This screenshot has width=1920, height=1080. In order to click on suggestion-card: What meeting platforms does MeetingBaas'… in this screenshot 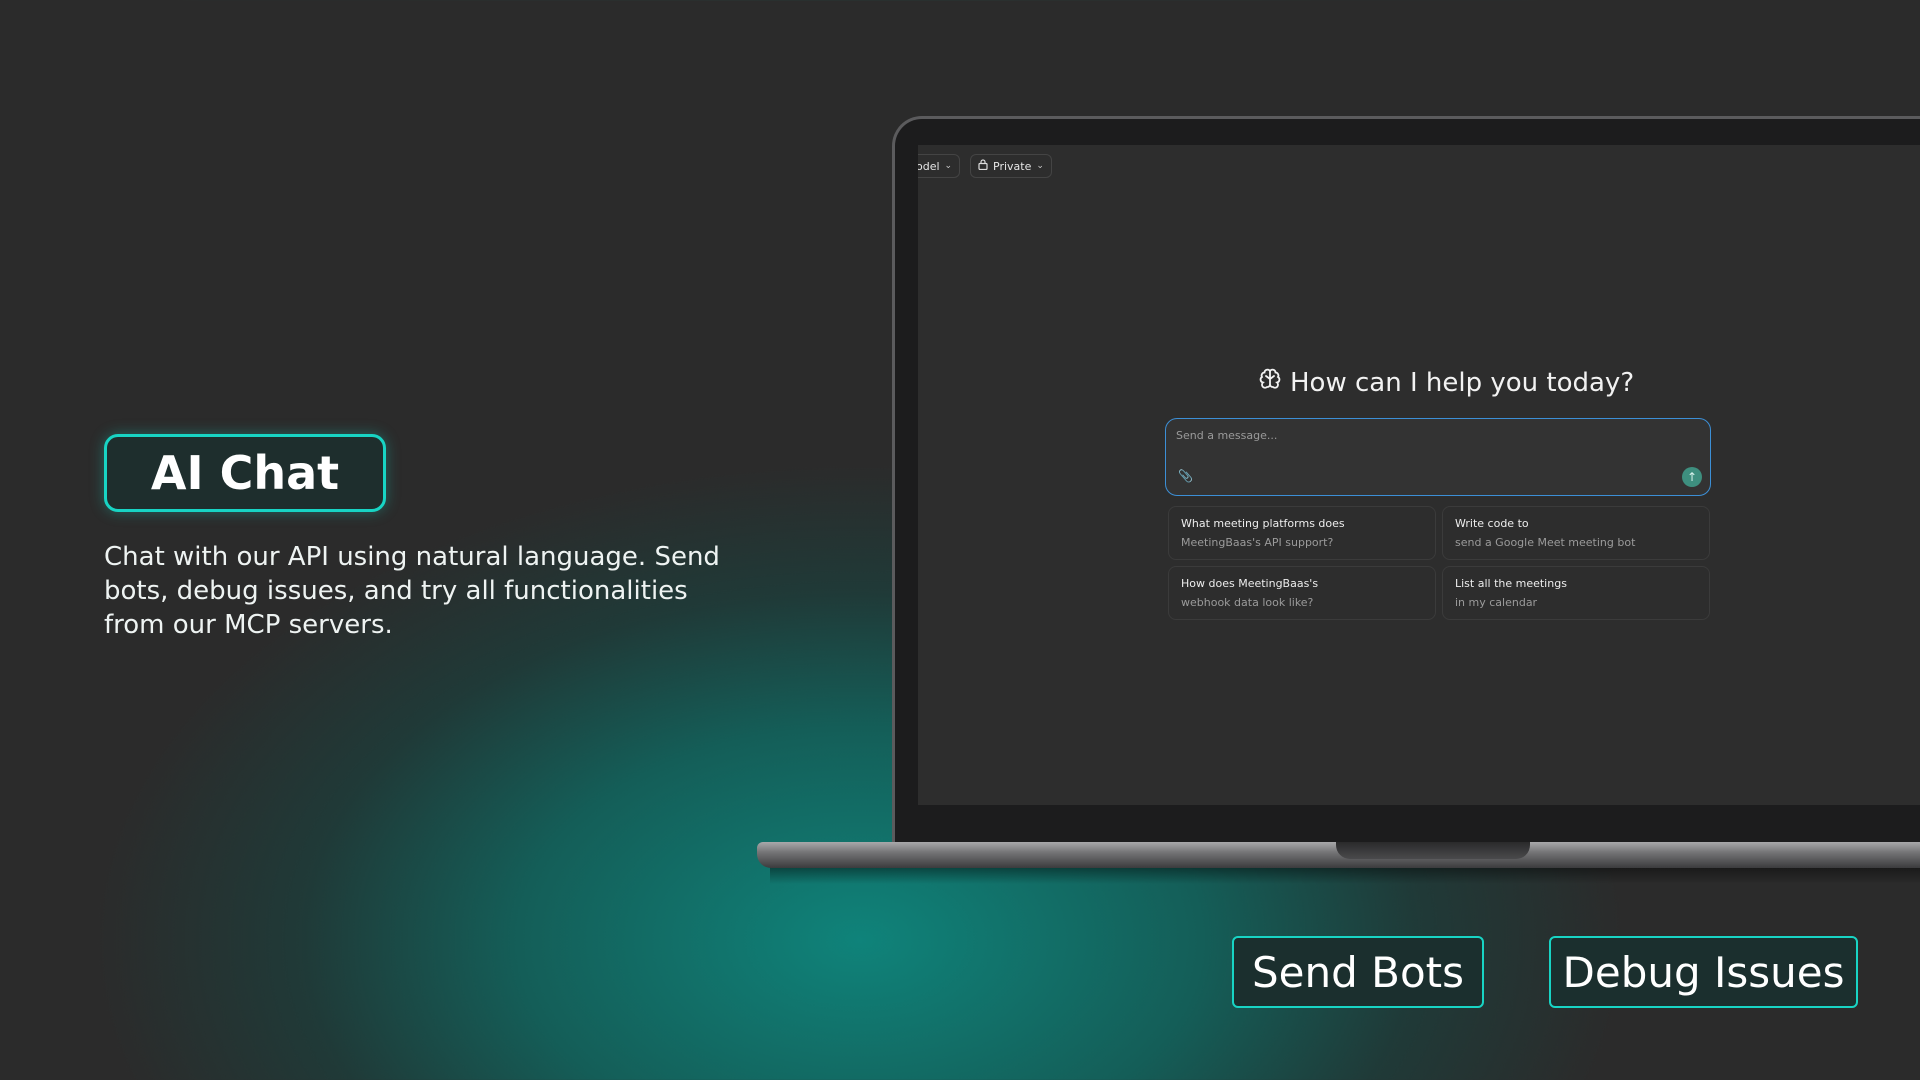, I will do `click(1302, 533)`.